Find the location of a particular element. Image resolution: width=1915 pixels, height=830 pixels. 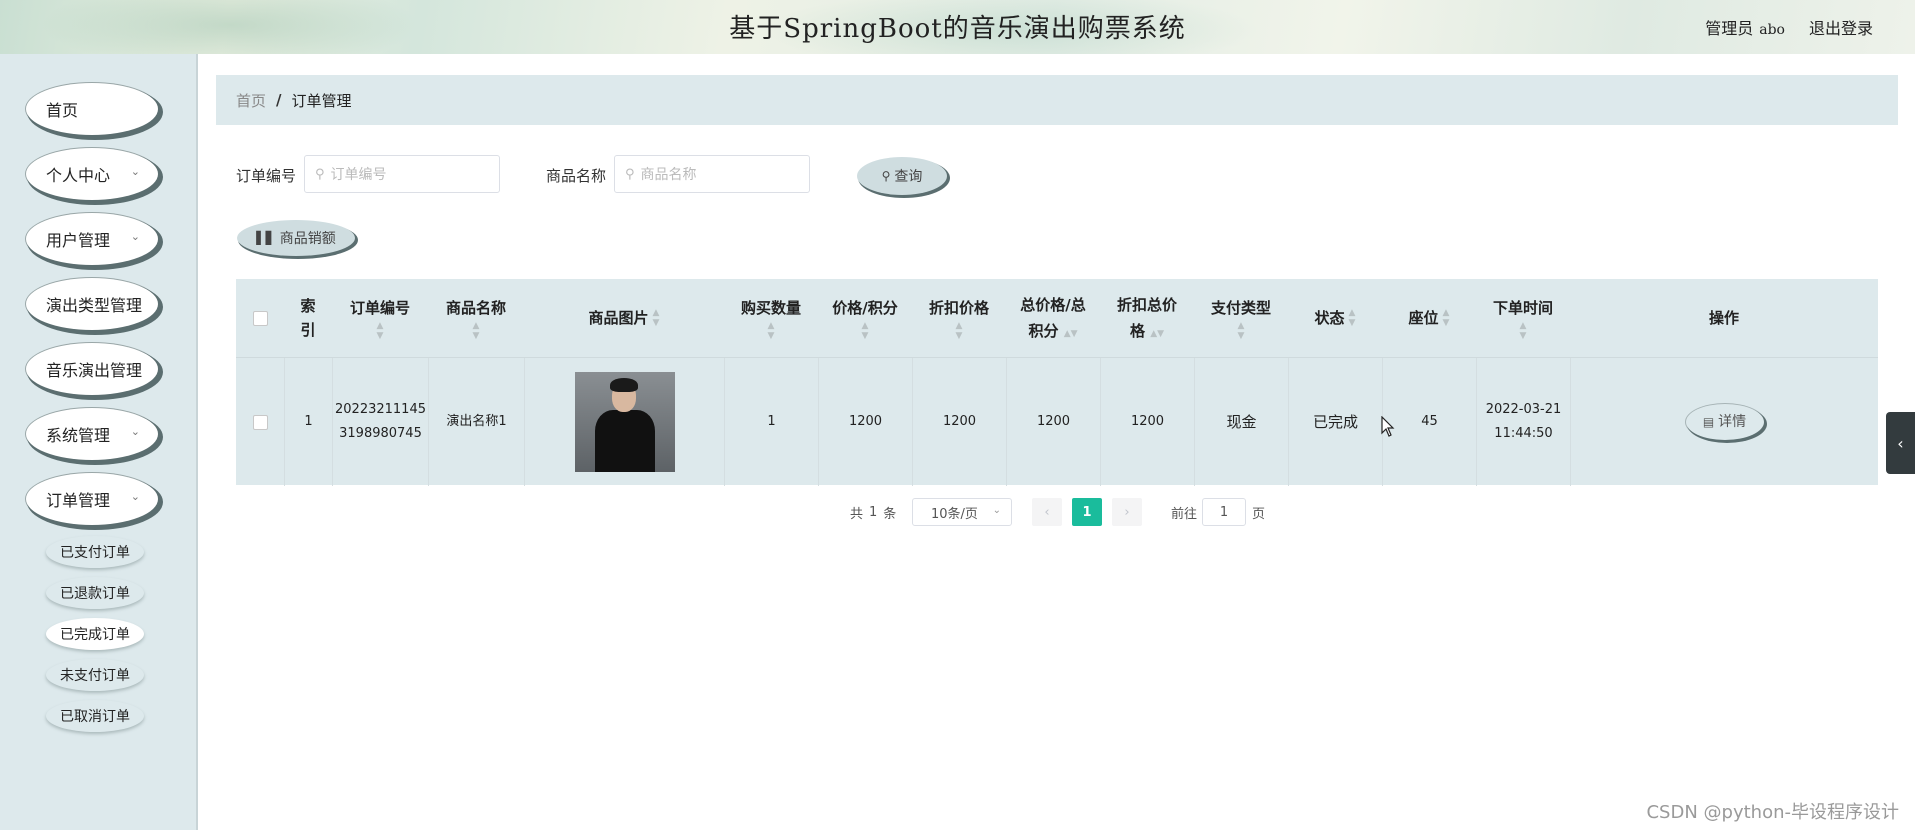

detail-button: ▤ 详情 is located at coordinates (1724, 422).